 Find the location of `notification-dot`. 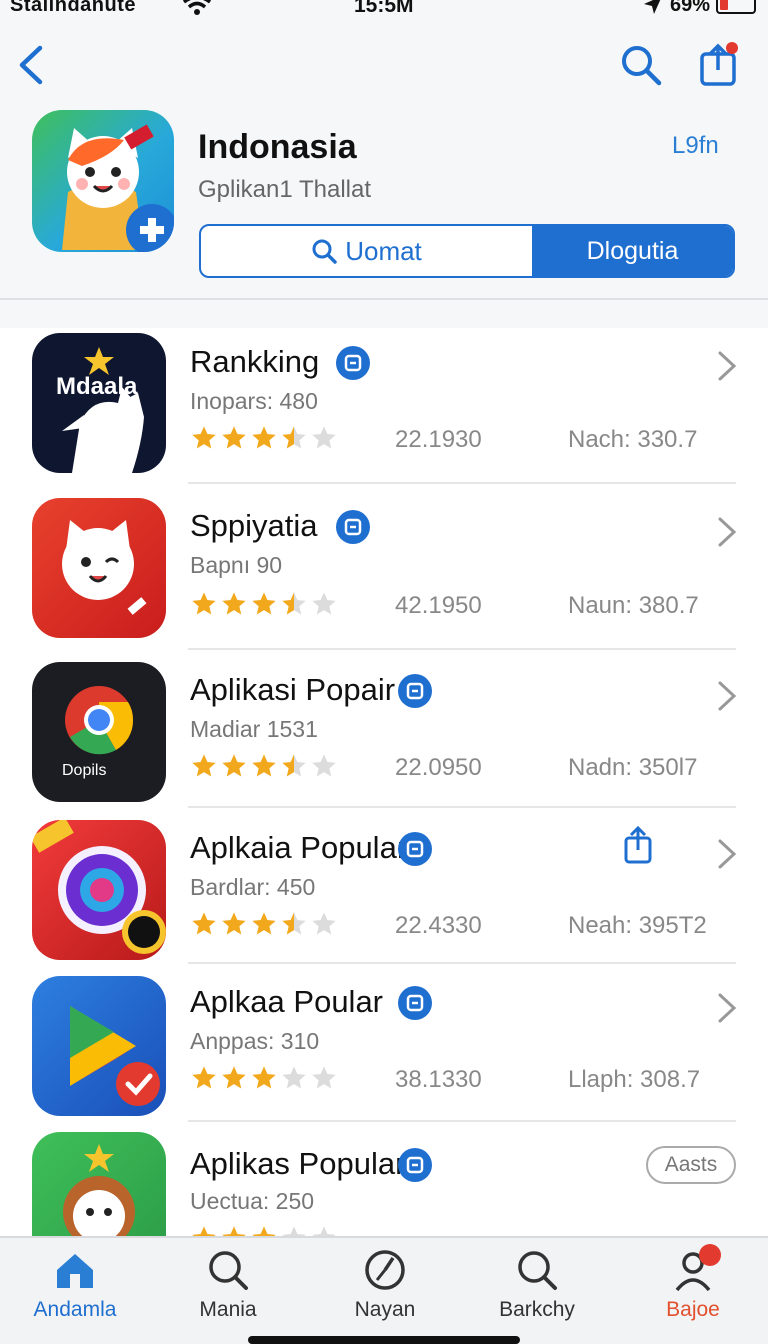

notification-dot is located at coordinates (732, 48).